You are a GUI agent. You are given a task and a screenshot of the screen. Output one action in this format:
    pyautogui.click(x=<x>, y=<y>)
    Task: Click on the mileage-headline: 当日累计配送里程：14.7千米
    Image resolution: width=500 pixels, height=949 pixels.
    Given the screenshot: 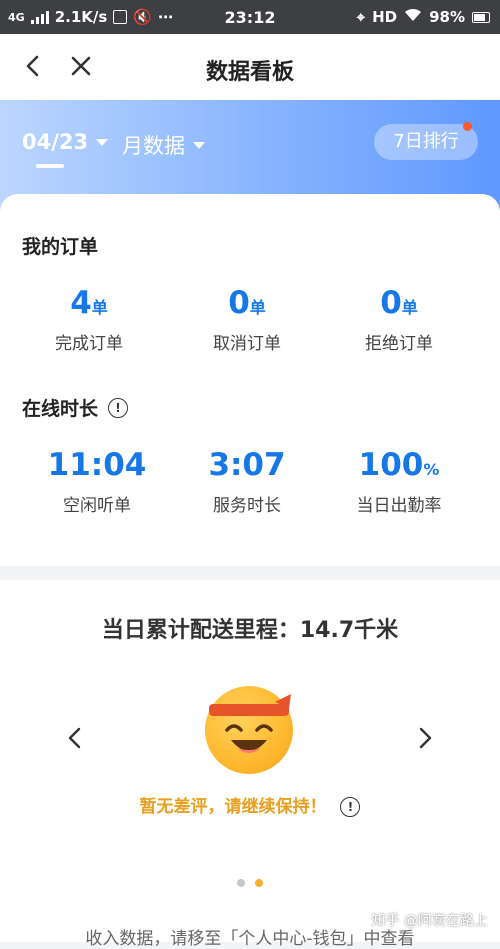 What is the action you would take?
    pyautogui.click(x=250, y=630)
    